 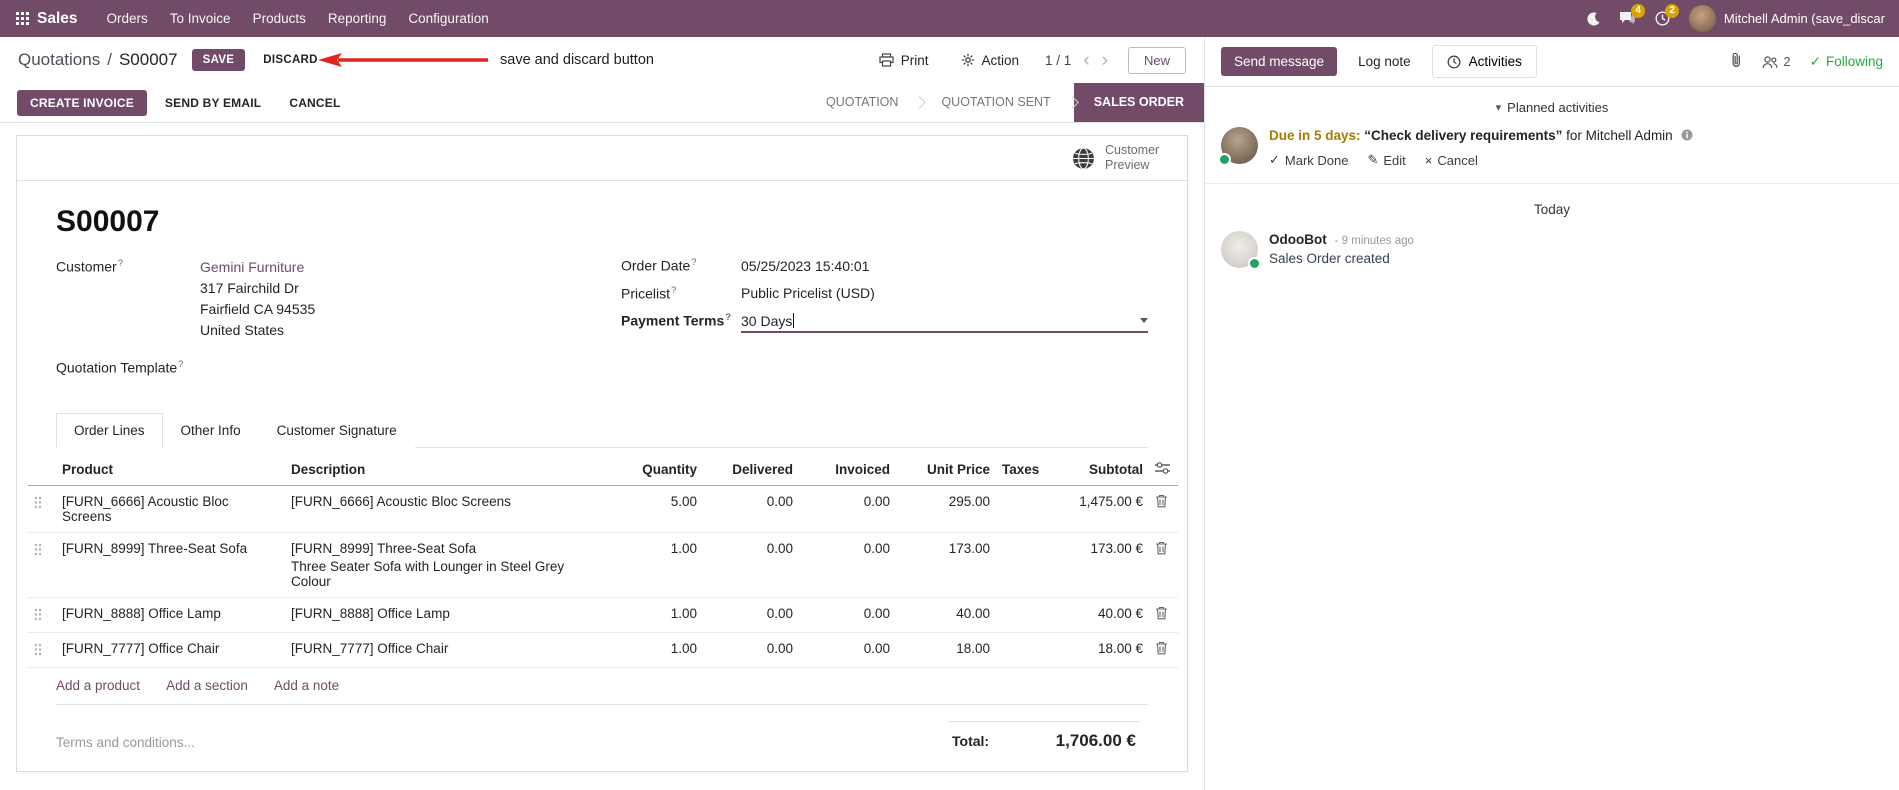 What do you see at coordinates (904, 60) in the screenshot?
I see `print-button: Print` at bounding box center [904, 60].